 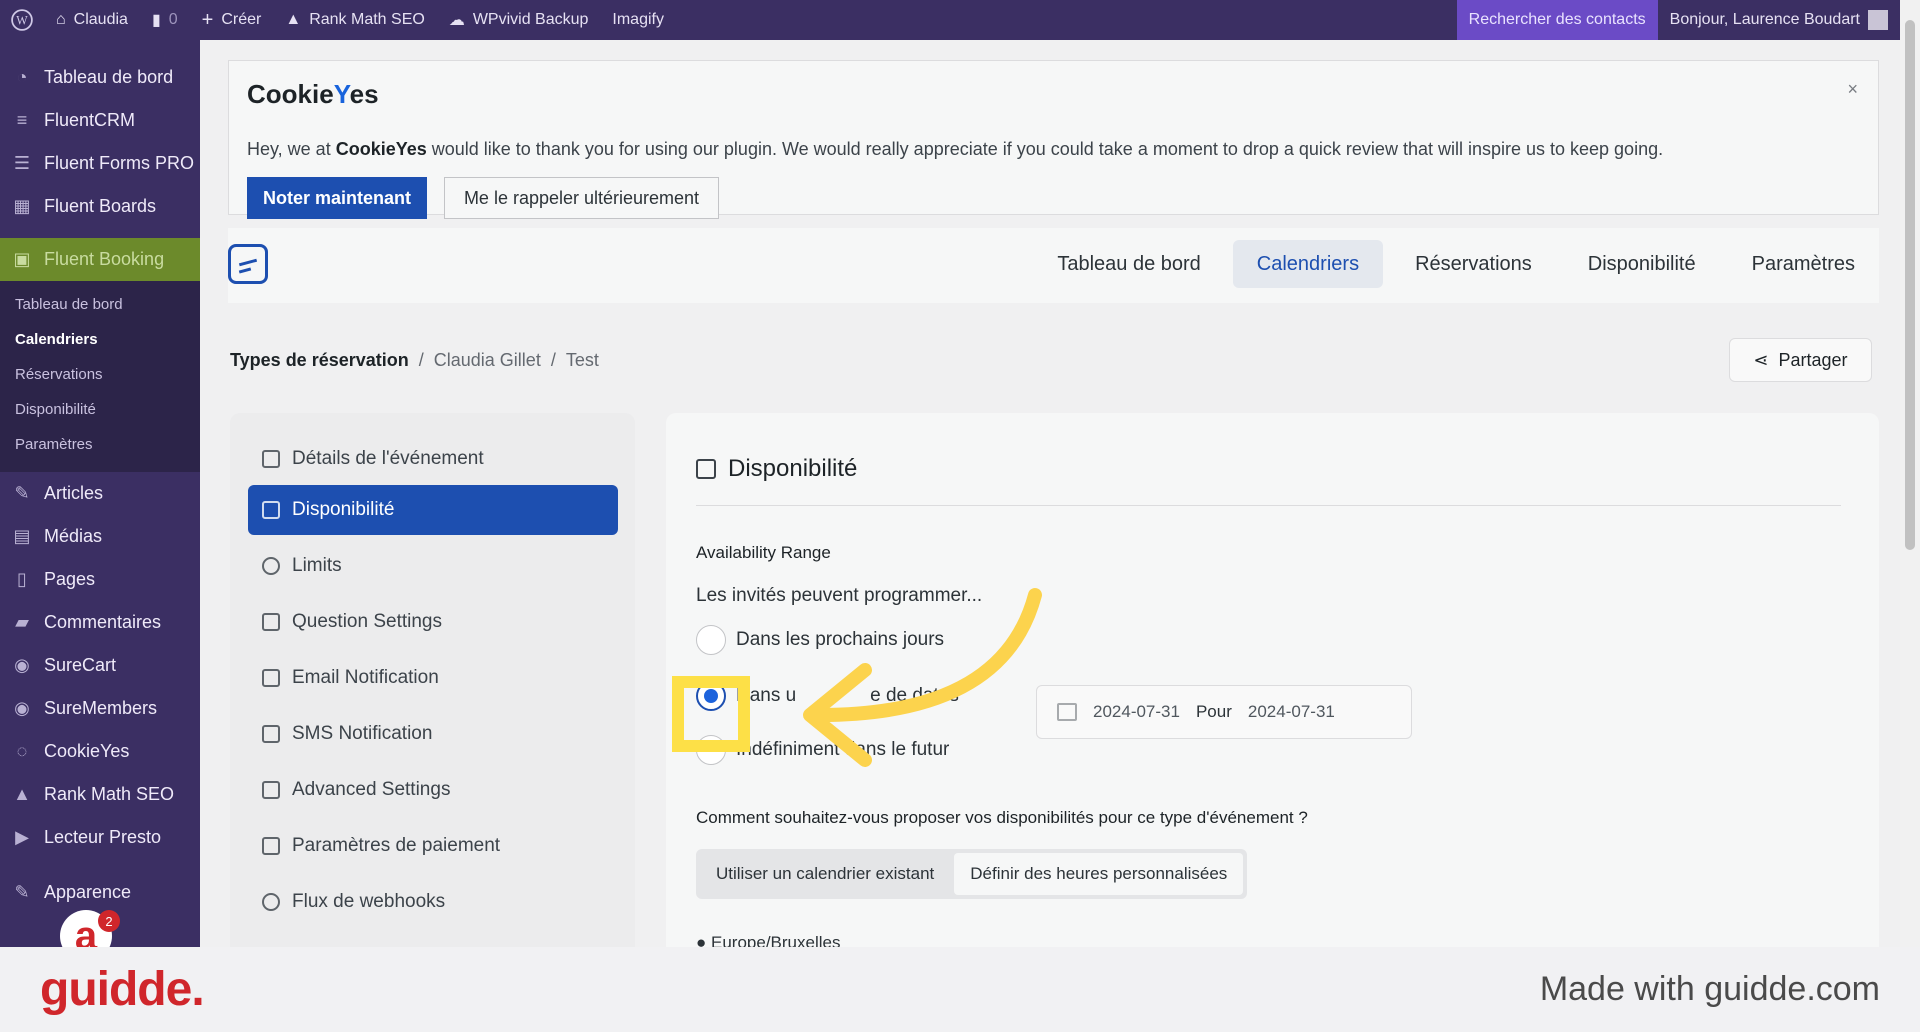 I want to click on play-icon: ▶, so click(x=22, y=837).